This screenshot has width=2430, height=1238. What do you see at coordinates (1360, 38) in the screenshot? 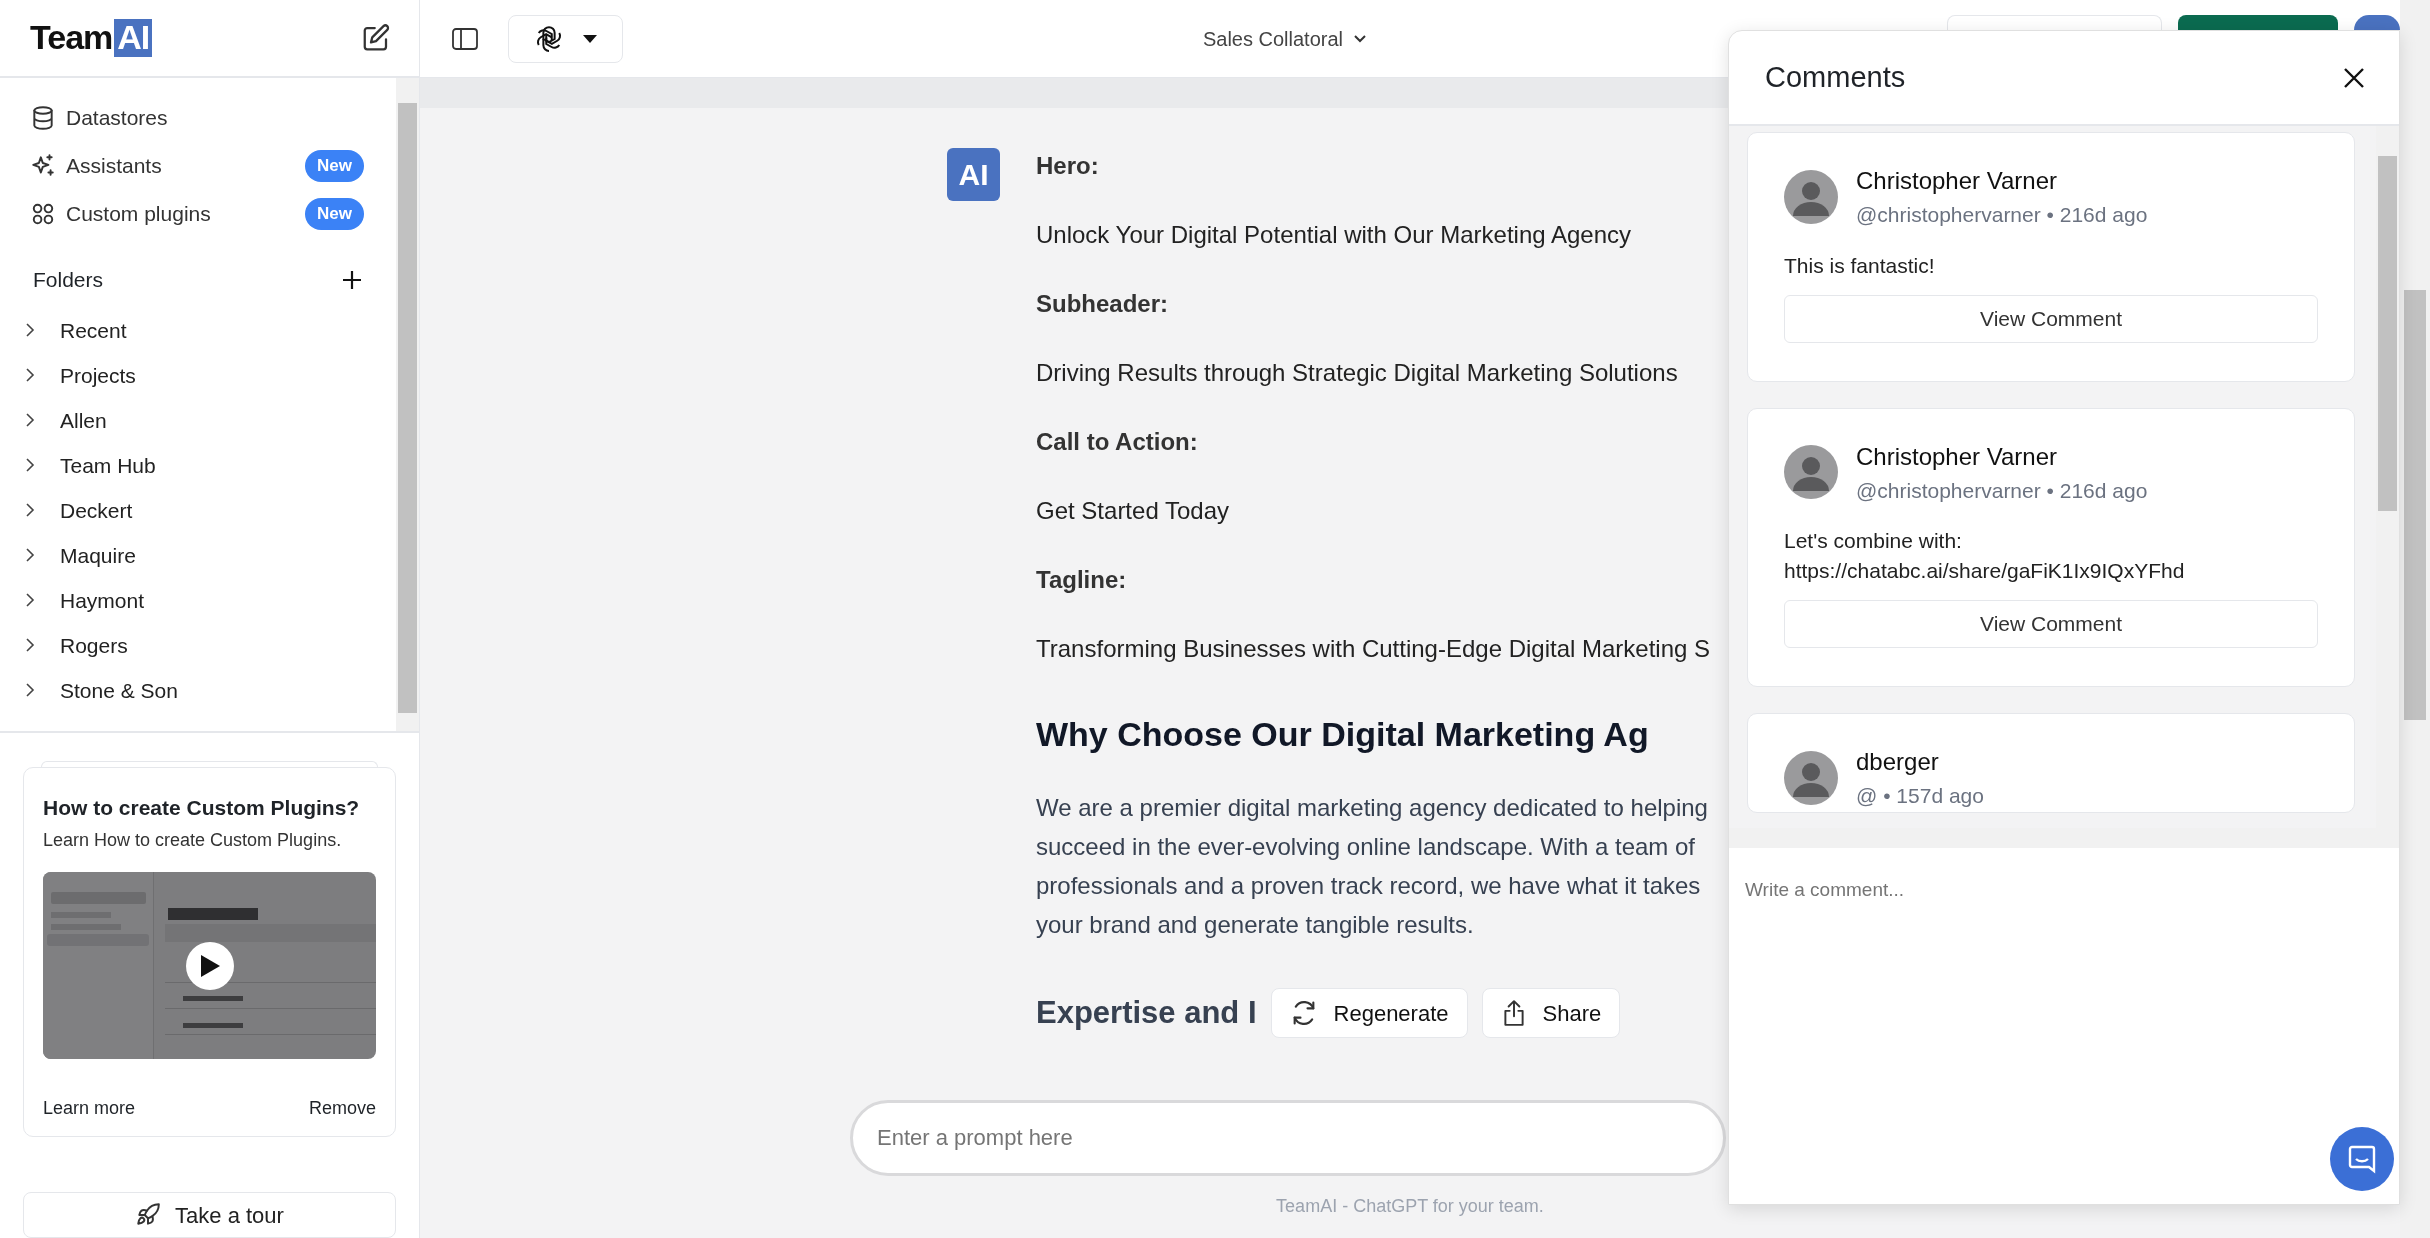
I see `chevron-down-icon` at bounding box center [1360, 38].